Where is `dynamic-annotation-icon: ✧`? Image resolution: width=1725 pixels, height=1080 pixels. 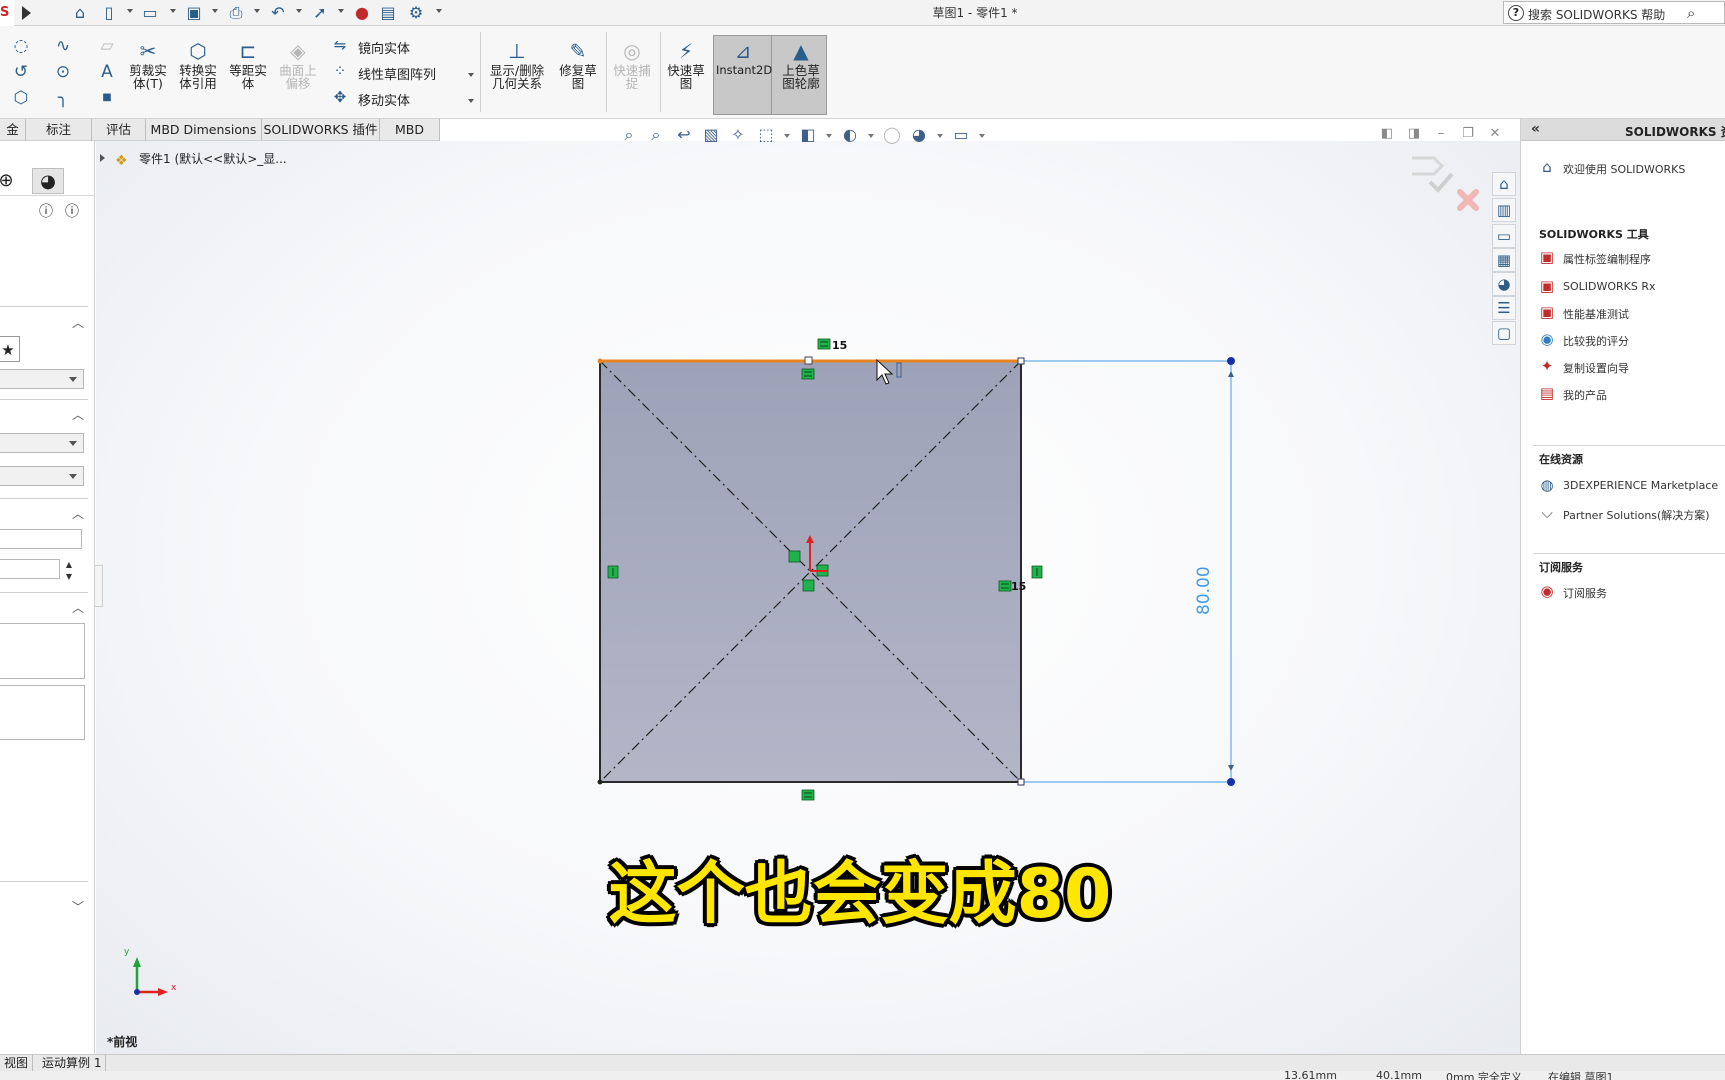 dynamic-annotation-icon: ✧ is located at coordinates (738, 135).